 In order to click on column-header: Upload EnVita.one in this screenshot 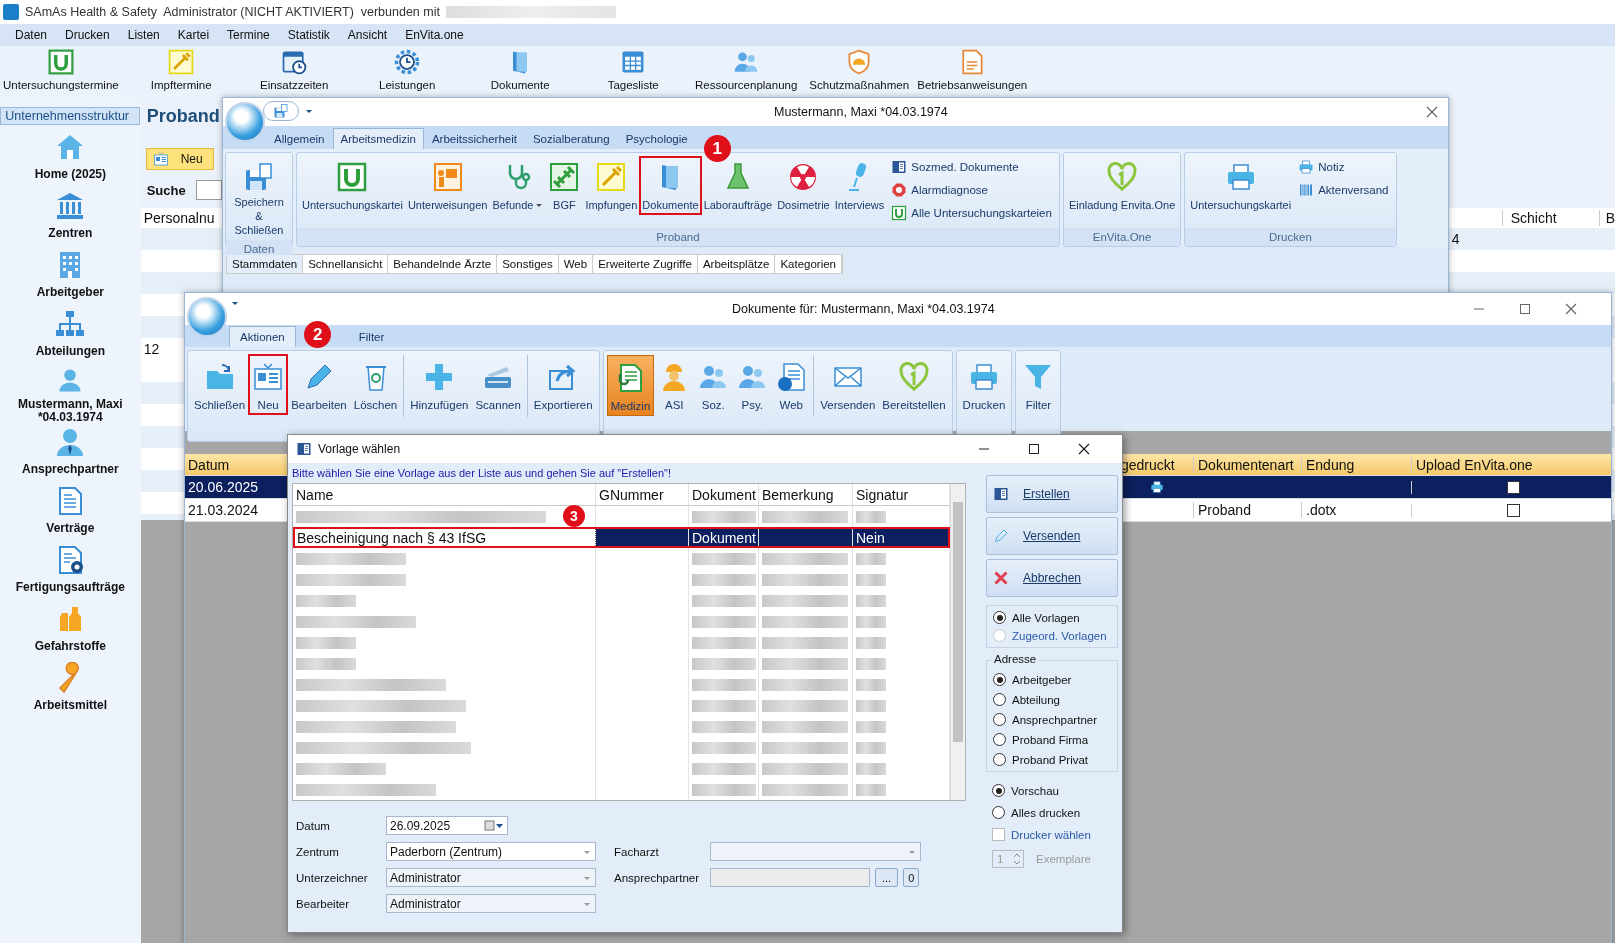, I will do `click(1511, 464)`.